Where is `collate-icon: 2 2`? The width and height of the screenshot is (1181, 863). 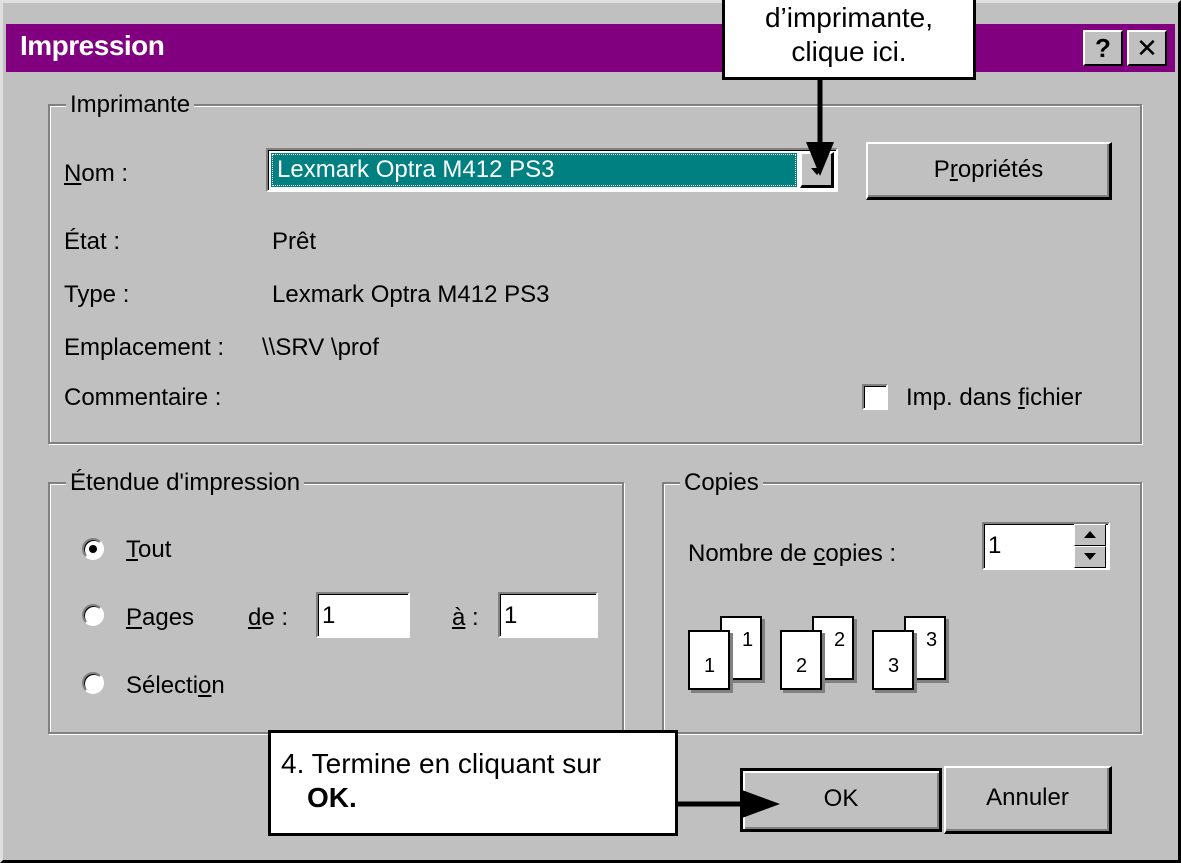
collate-icon: 2 2 is located at coordinates (818, 651).